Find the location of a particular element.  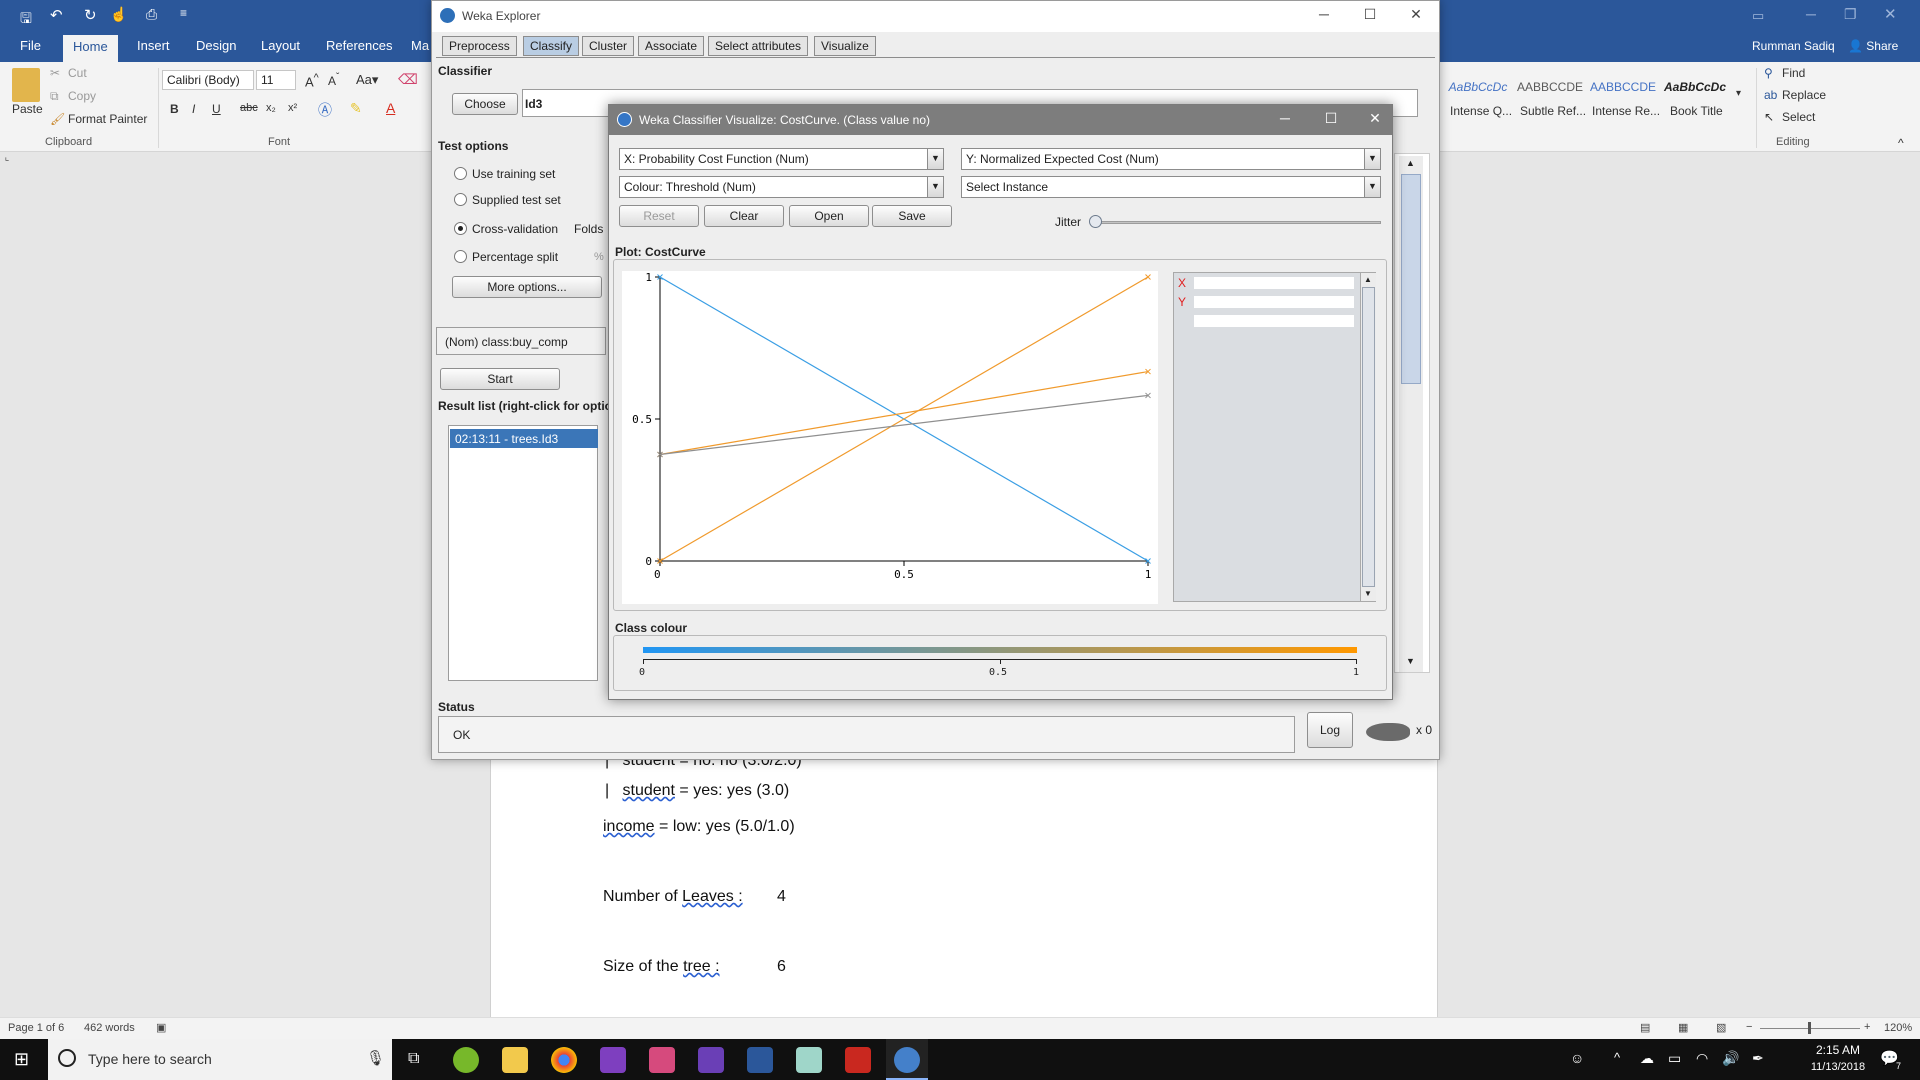

tab-visualize: Visualize is located at coordinates (845, 46).